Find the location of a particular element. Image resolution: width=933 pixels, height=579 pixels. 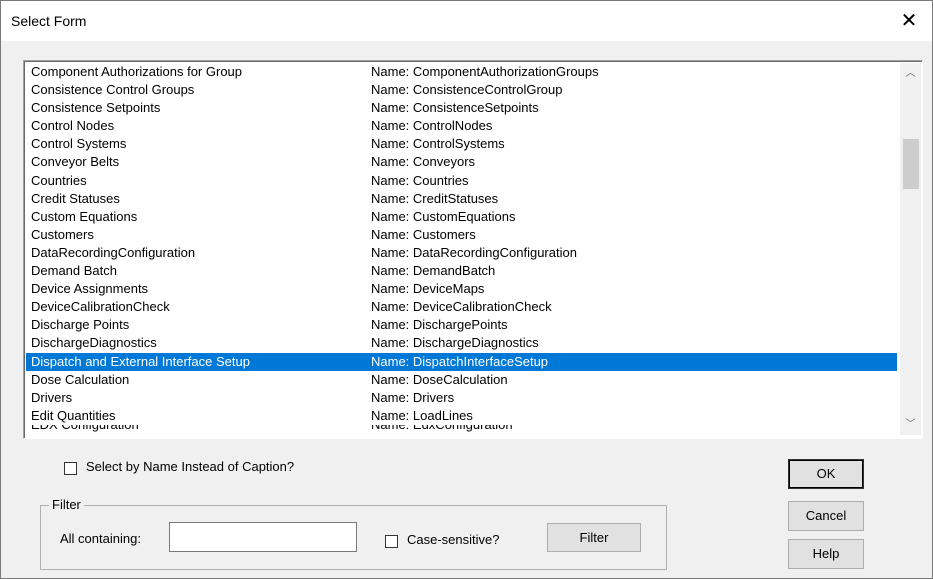

list-item-caption: Device Assignments is located at coordinates (90, 289).